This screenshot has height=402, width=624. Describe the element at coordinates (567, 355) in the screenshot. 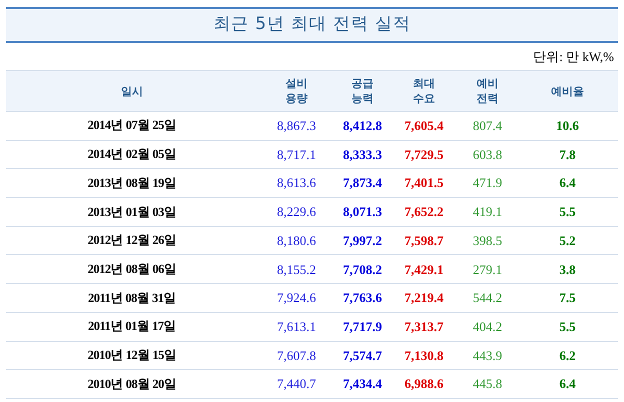

I see `table-cell-text: 6.2` at that location.